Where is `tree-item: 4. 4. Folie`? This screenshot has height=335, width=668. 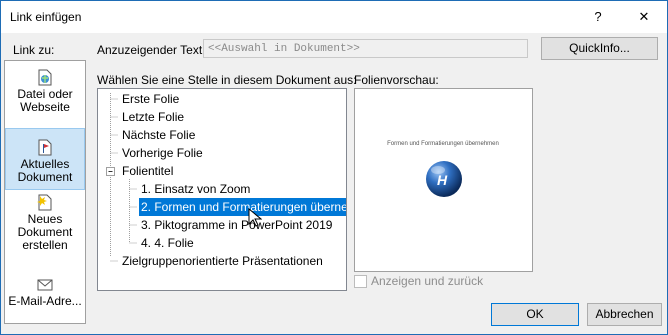 tree-item: 4. 4. Folie is located at coordinates (167, 243).